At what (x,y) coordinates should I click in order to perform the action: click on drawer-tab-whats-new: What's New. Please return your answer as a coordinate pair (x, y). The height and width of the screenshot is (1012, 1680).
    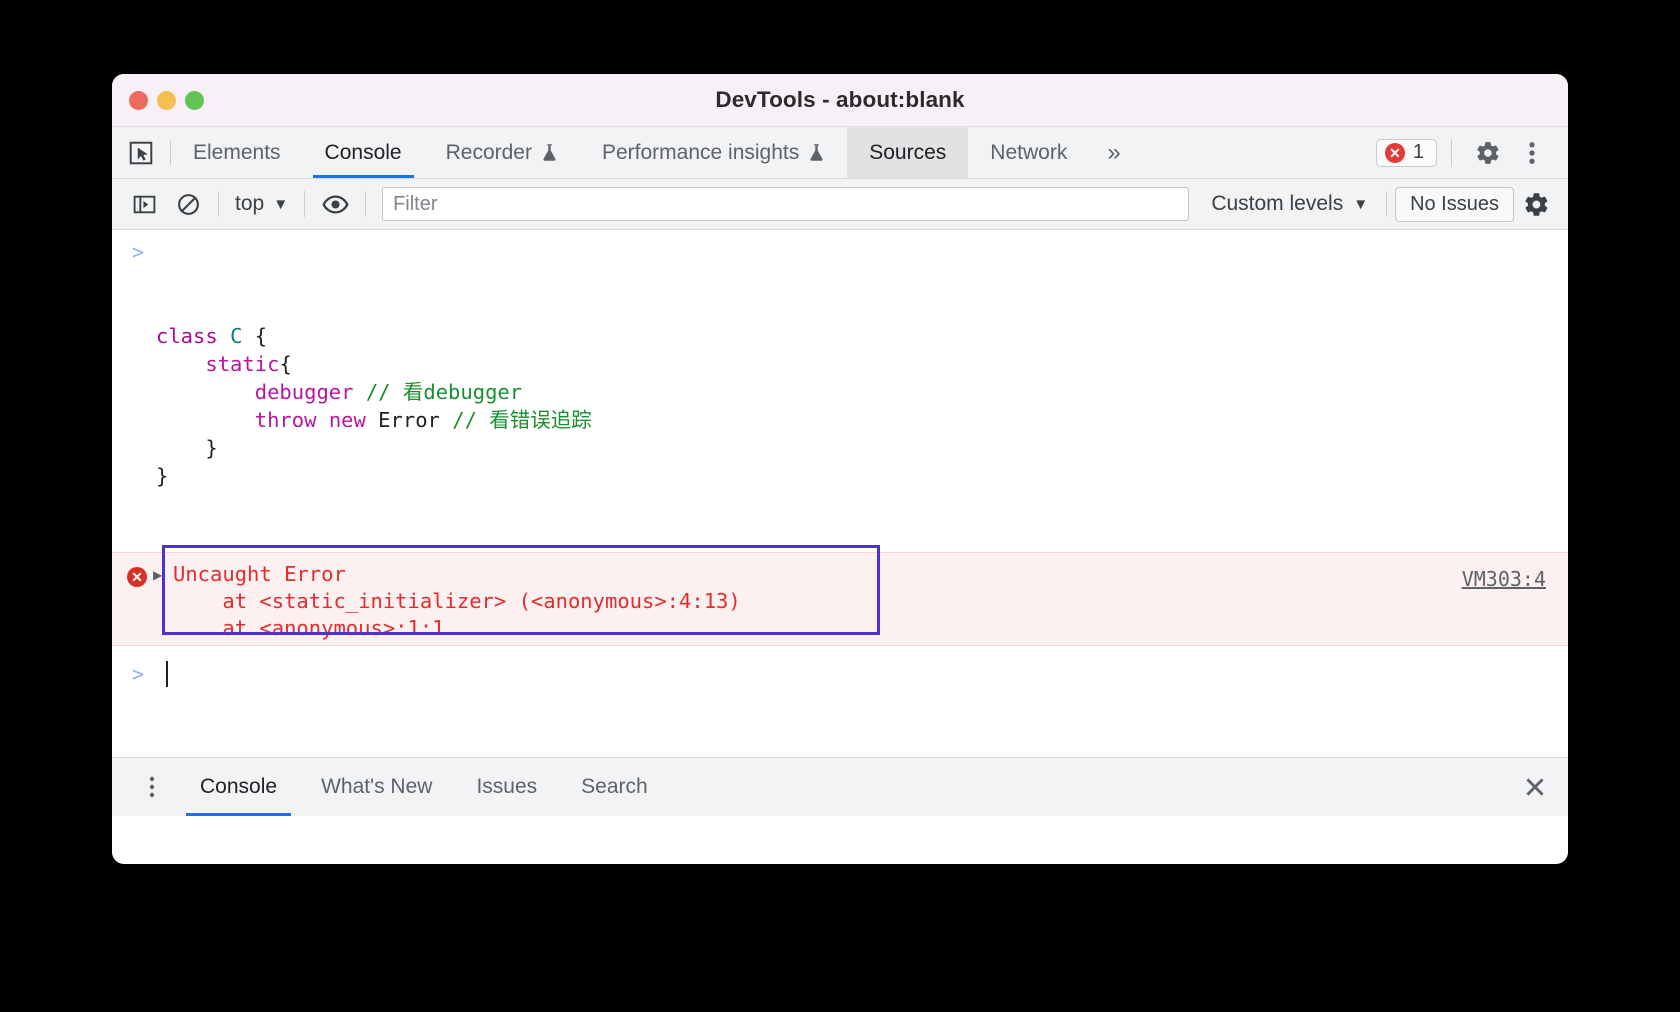
    Looking at the image, I should click on (376, 787).